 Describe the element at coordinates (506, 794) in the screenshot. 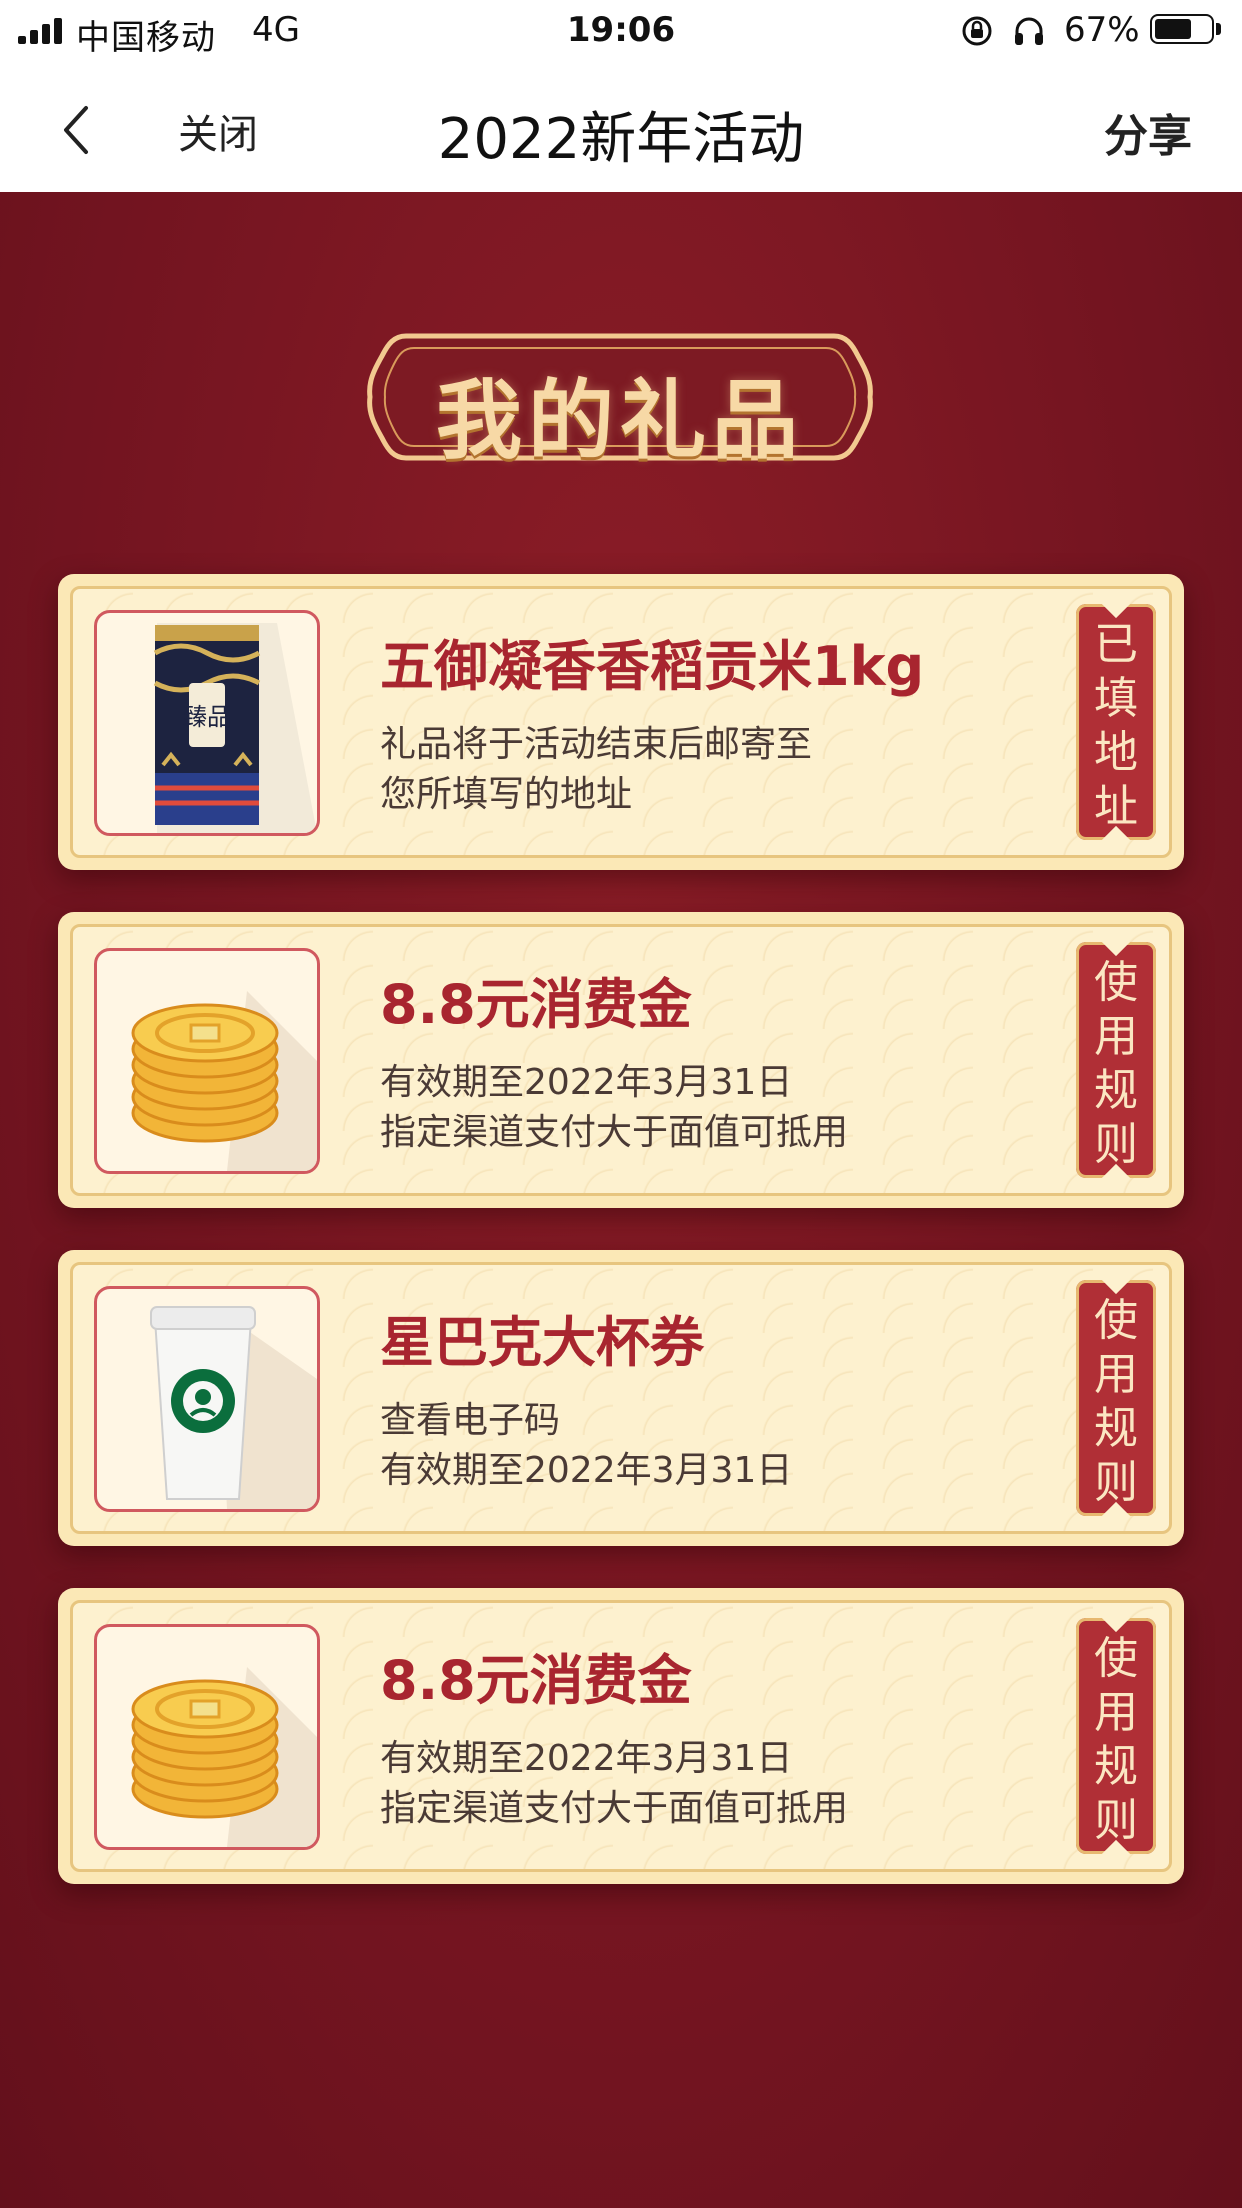

I see `gift-desc-line: 您所填写的地址` at that location.